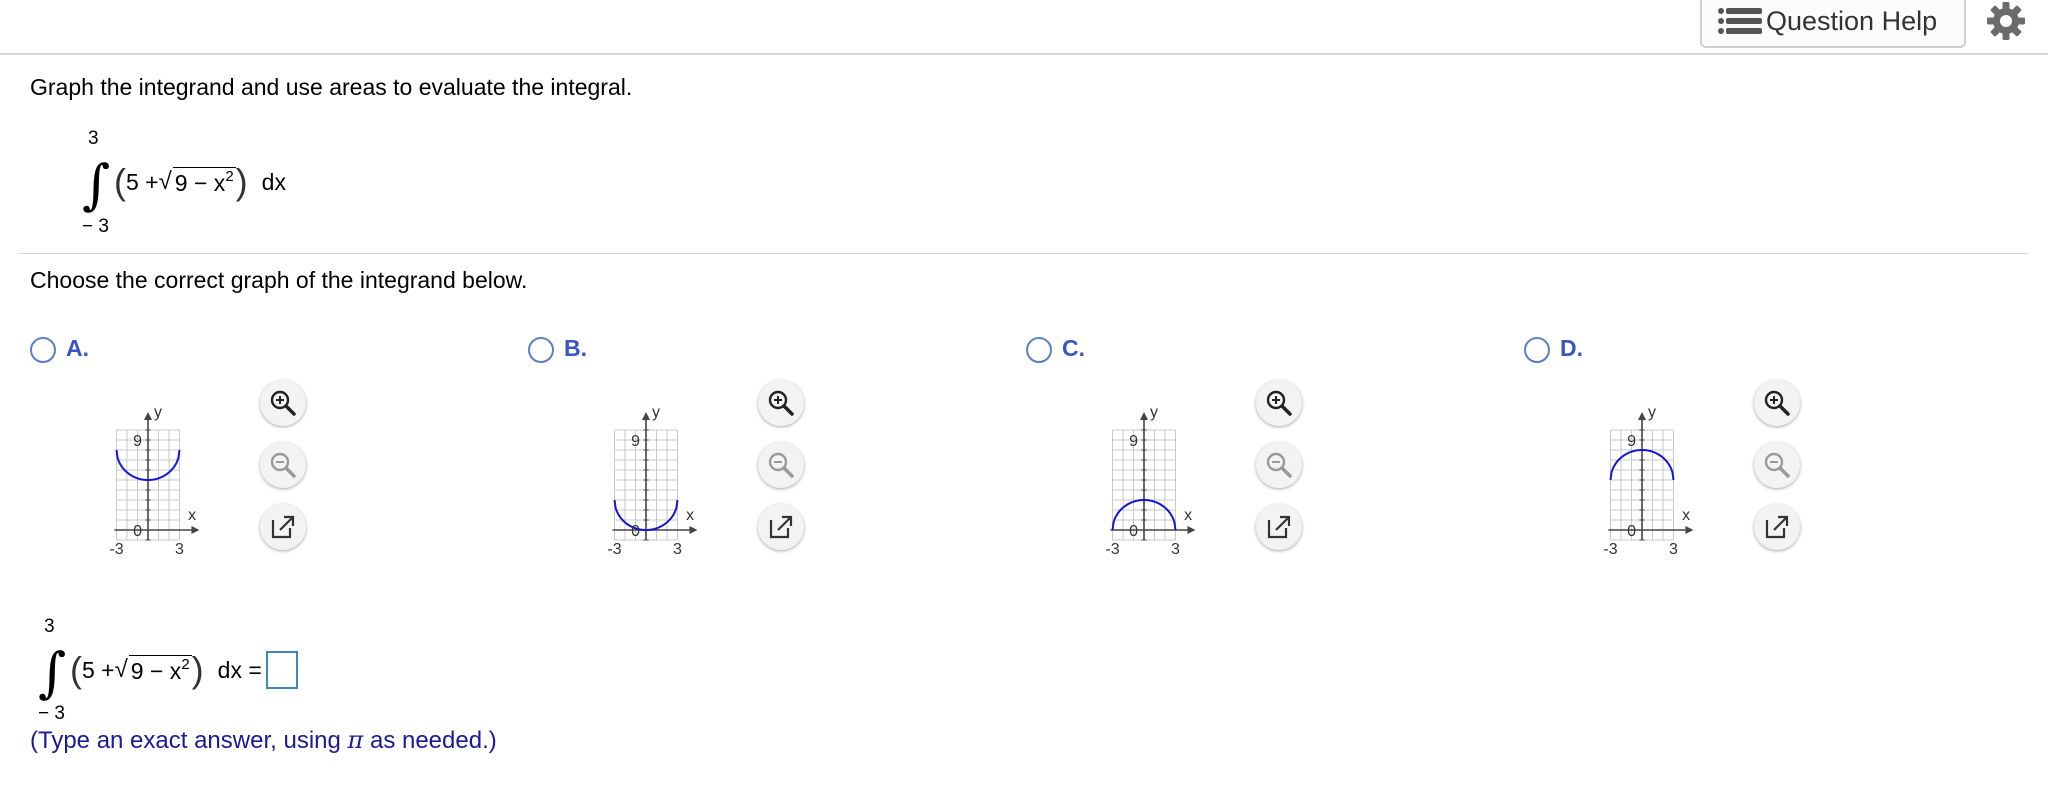 This screenshot has height=809, width=2048. Describe the element at coordinates (1852, 20) in the screenshot. I see `question-help-label: Question Help` at that location.